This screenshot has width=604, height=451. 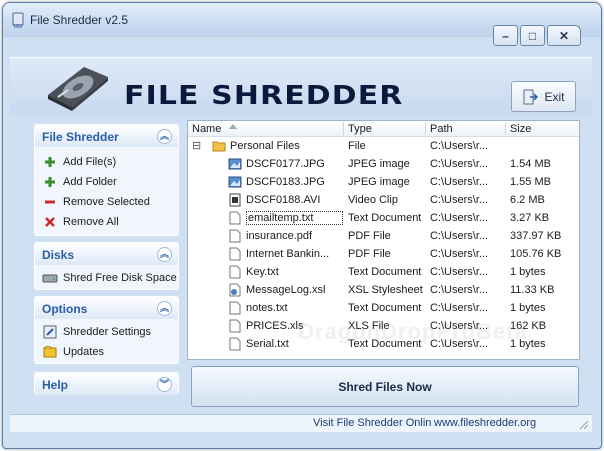 I want to click on close-button: ✕, so click(x=564, y=35).